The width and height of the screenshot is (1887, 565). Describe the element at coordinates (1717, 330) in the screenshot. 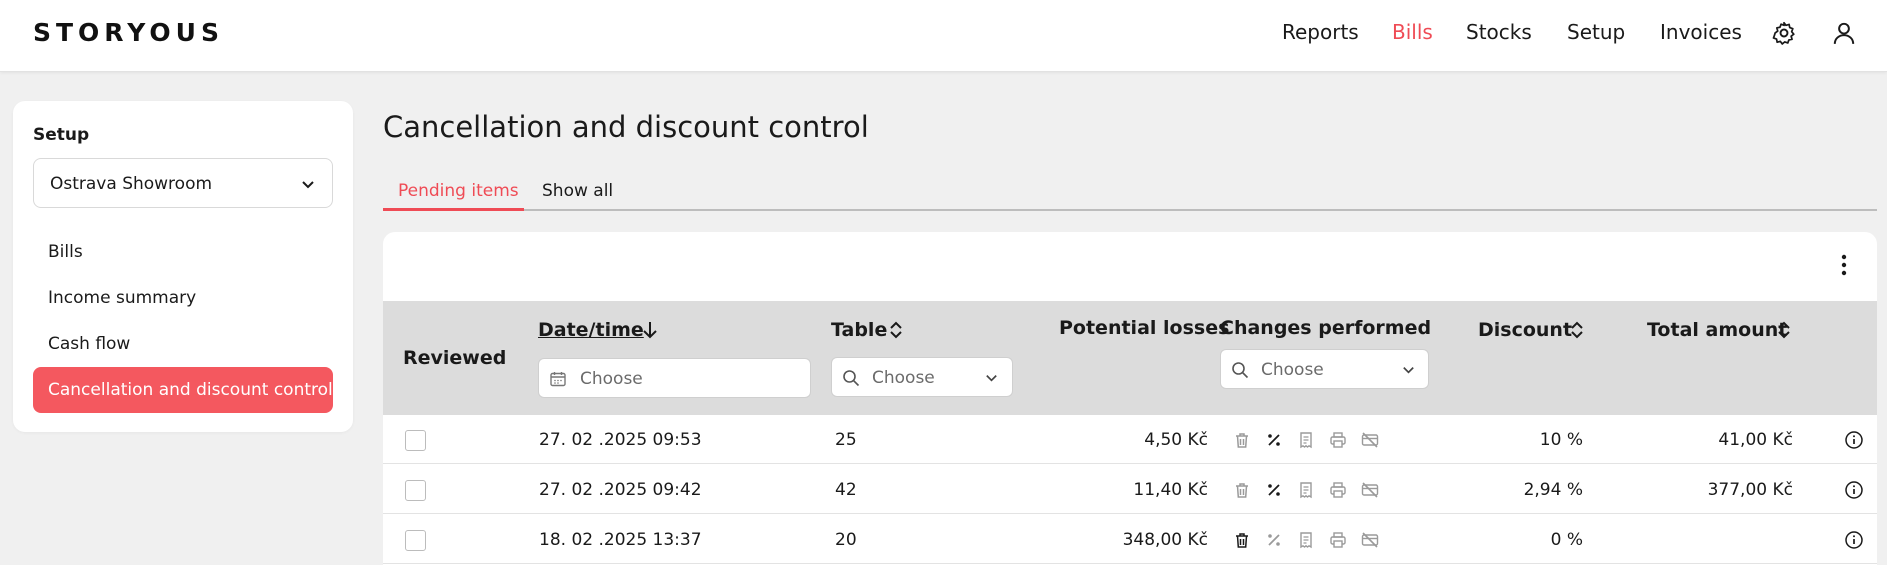

I see `col-total-amount: Total amount` at that location.